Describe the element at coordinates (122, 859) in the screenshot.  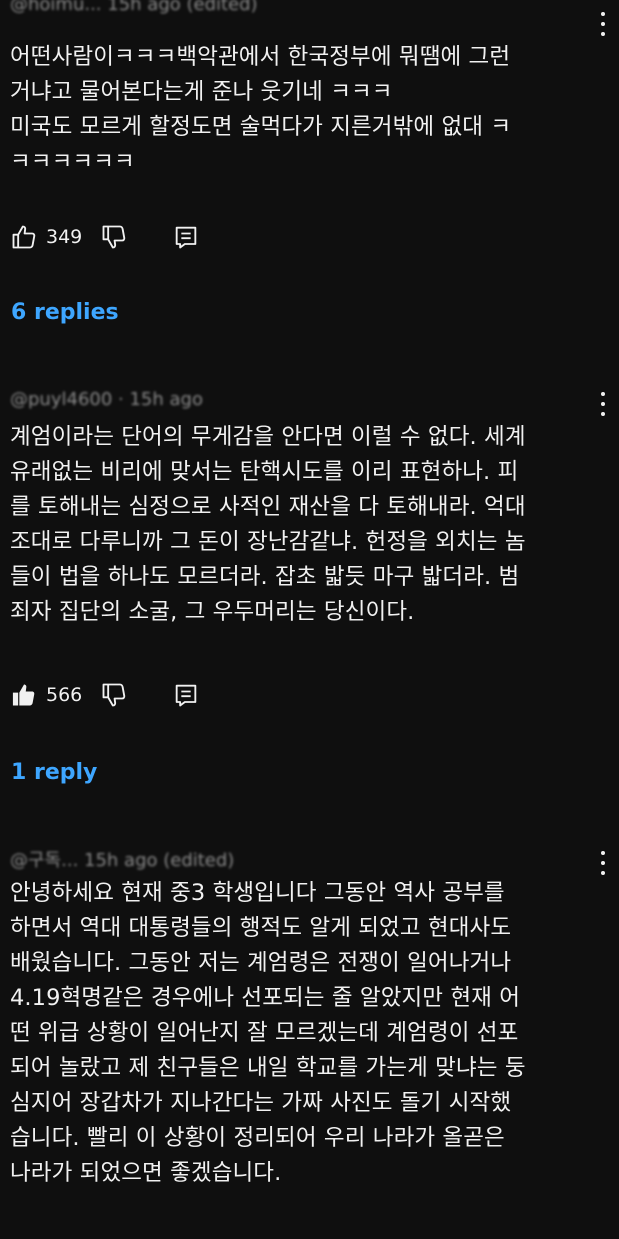
I see `comment-author-meta: @구독... 15h ago (edited)` at that location.